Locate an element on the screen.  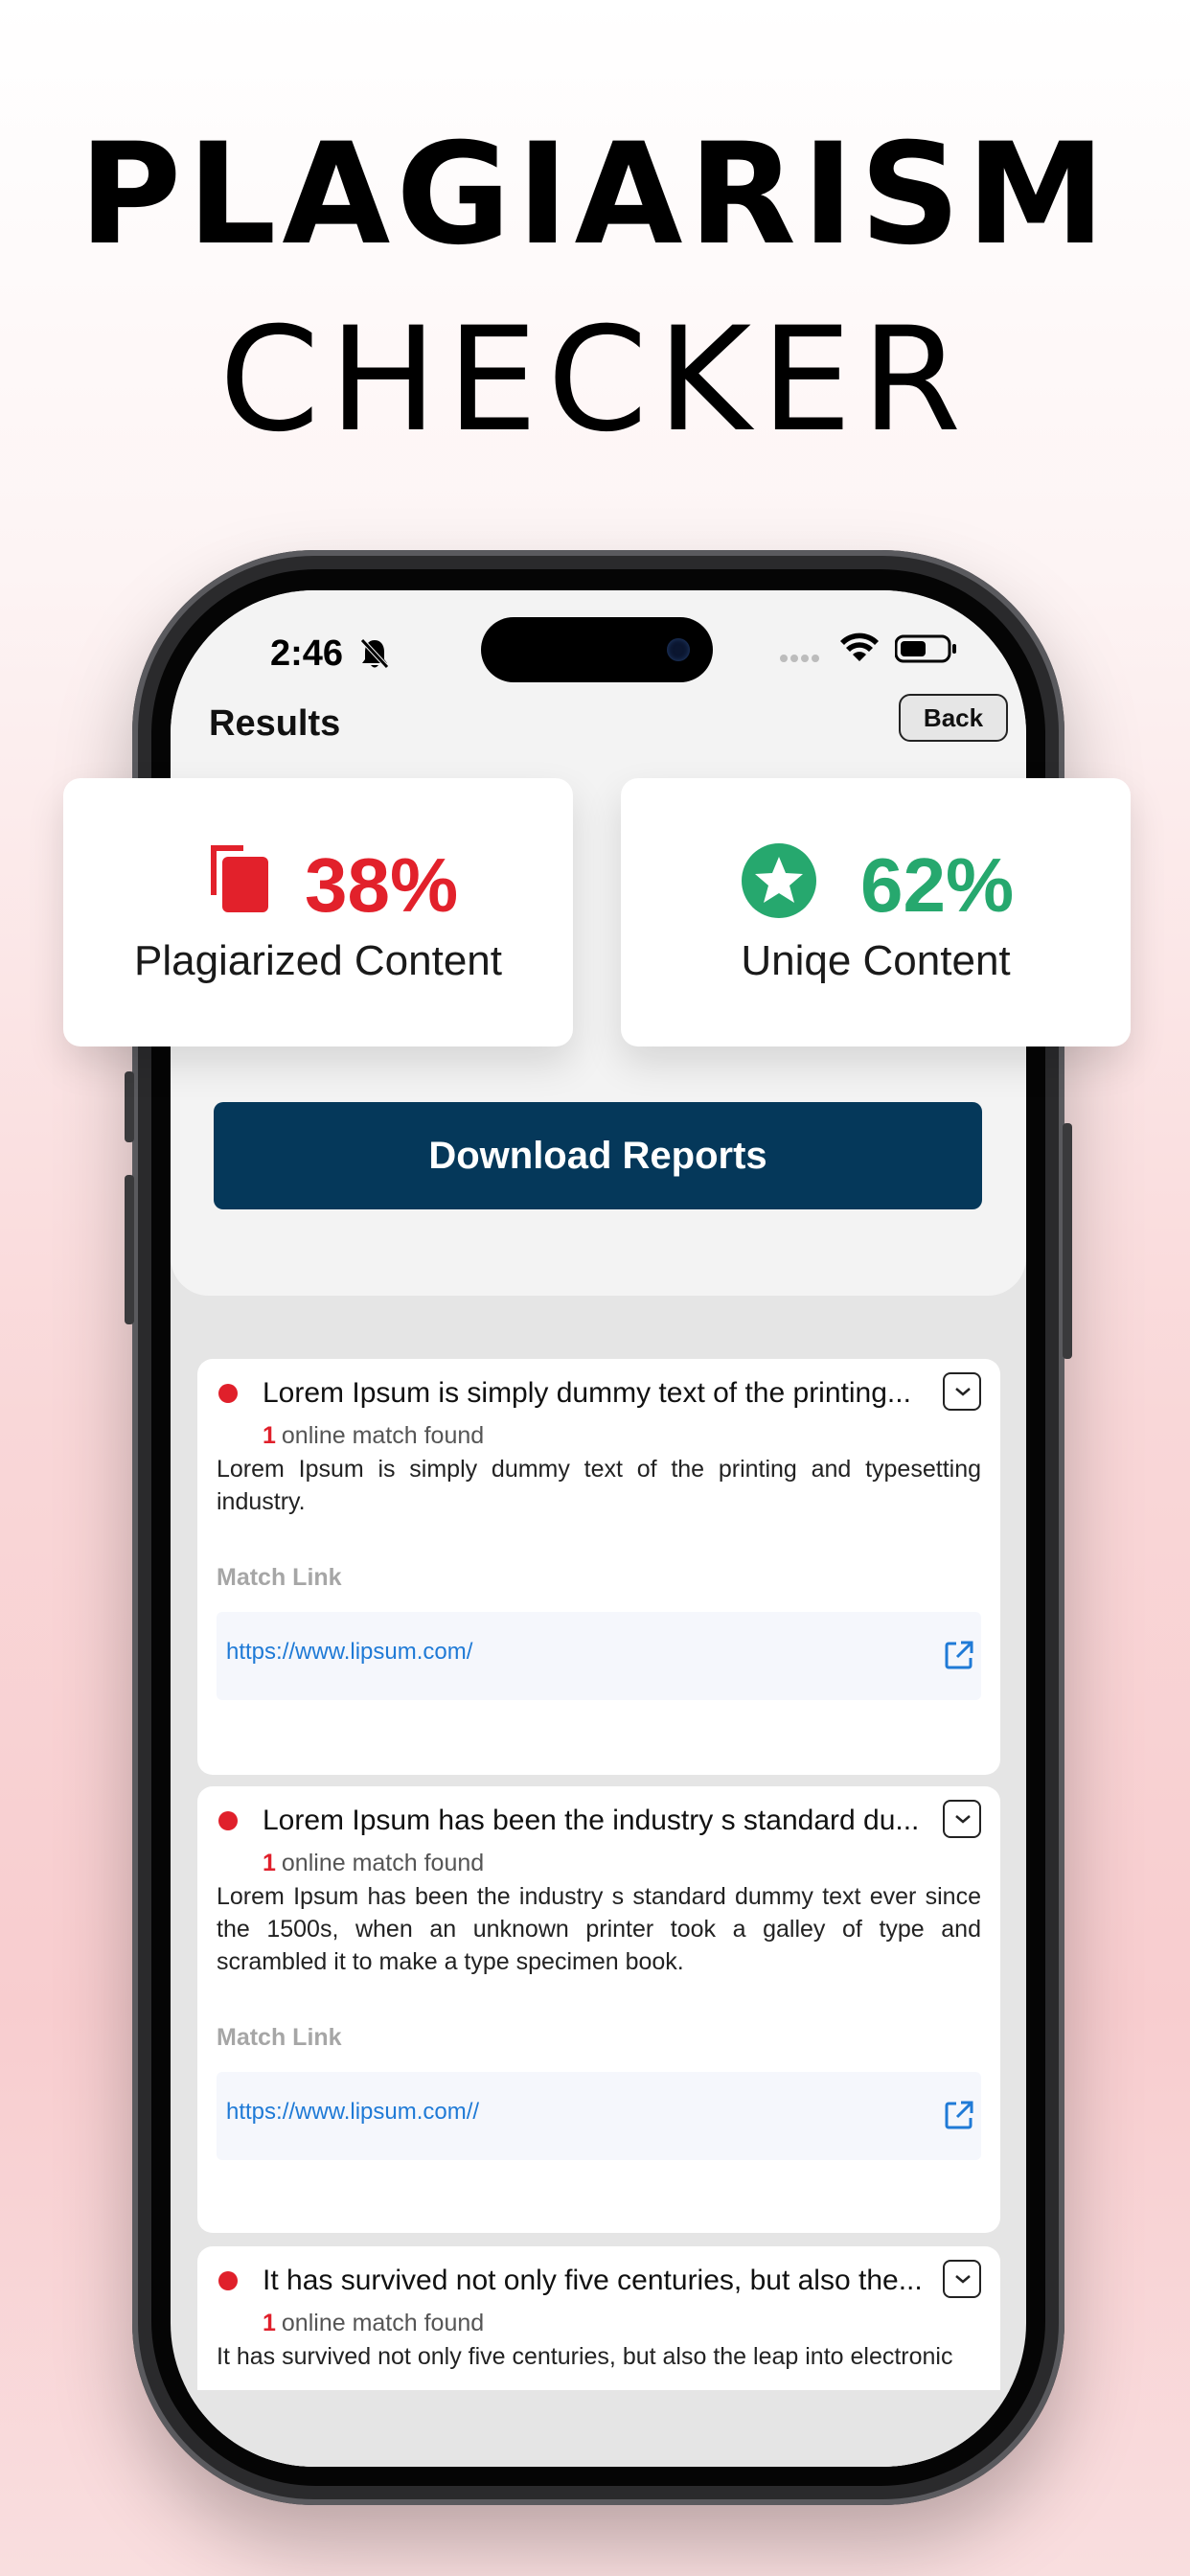
page-title: Results is located at coordinates (275, 723).